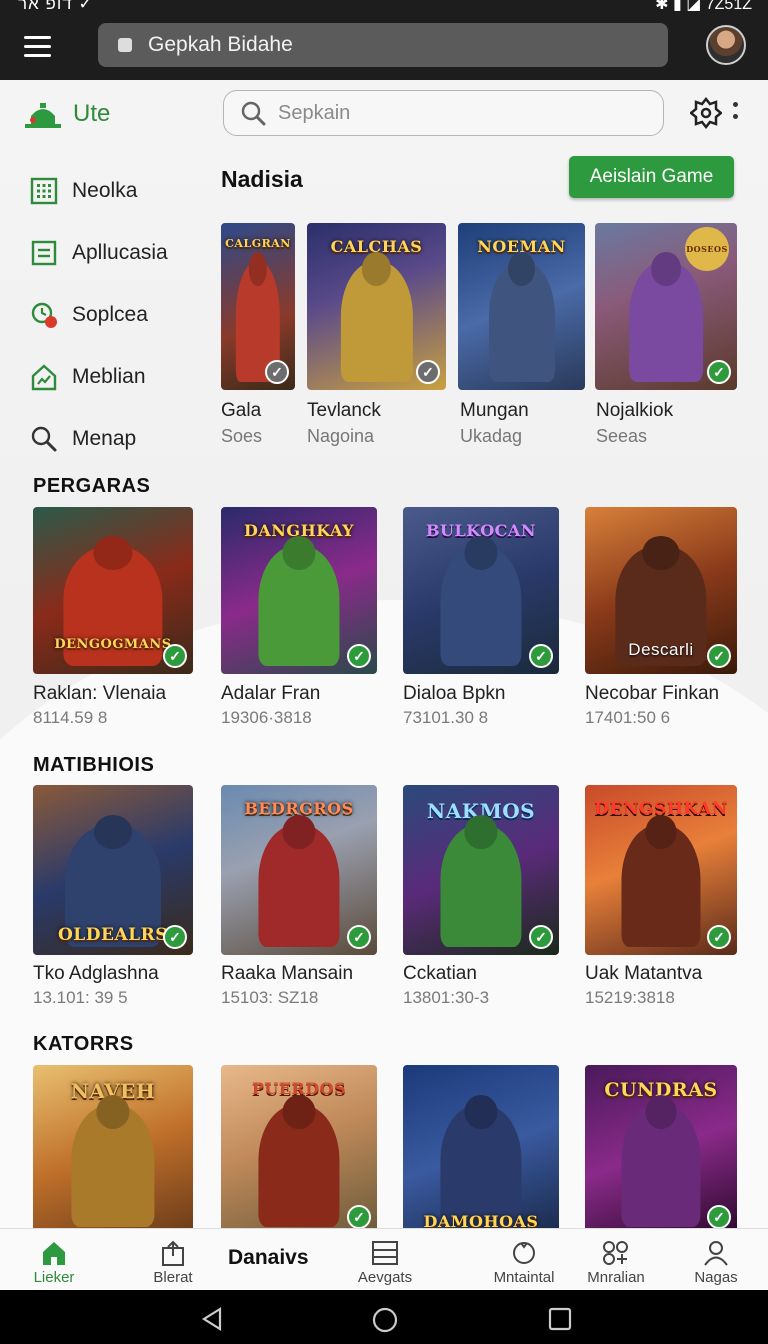 The height and width of the screenshot is (1344, 768). I want to click on featured-heading: Nadisia, so click(262, 179).